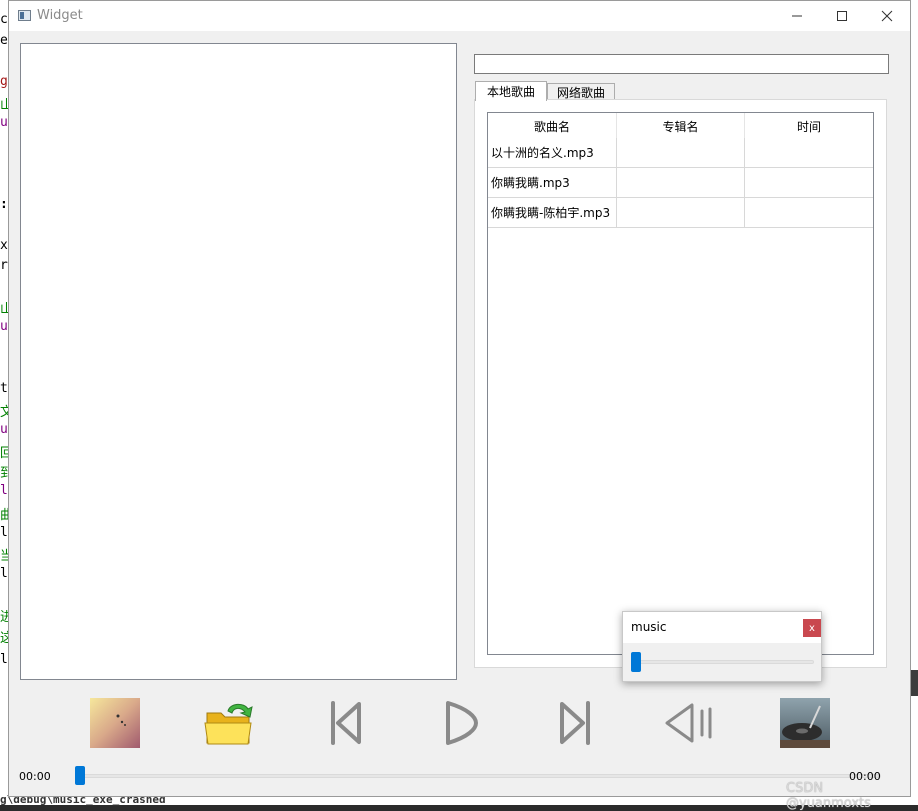  I want to click on maximize-button, so click(842, 16).